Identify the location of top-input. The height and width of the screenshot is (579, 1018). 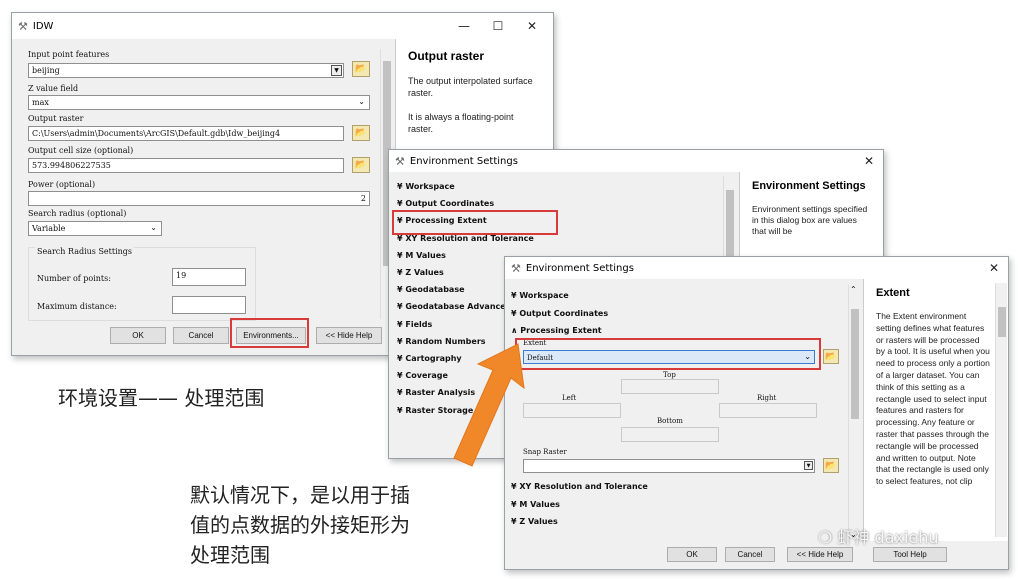
(670, 386).